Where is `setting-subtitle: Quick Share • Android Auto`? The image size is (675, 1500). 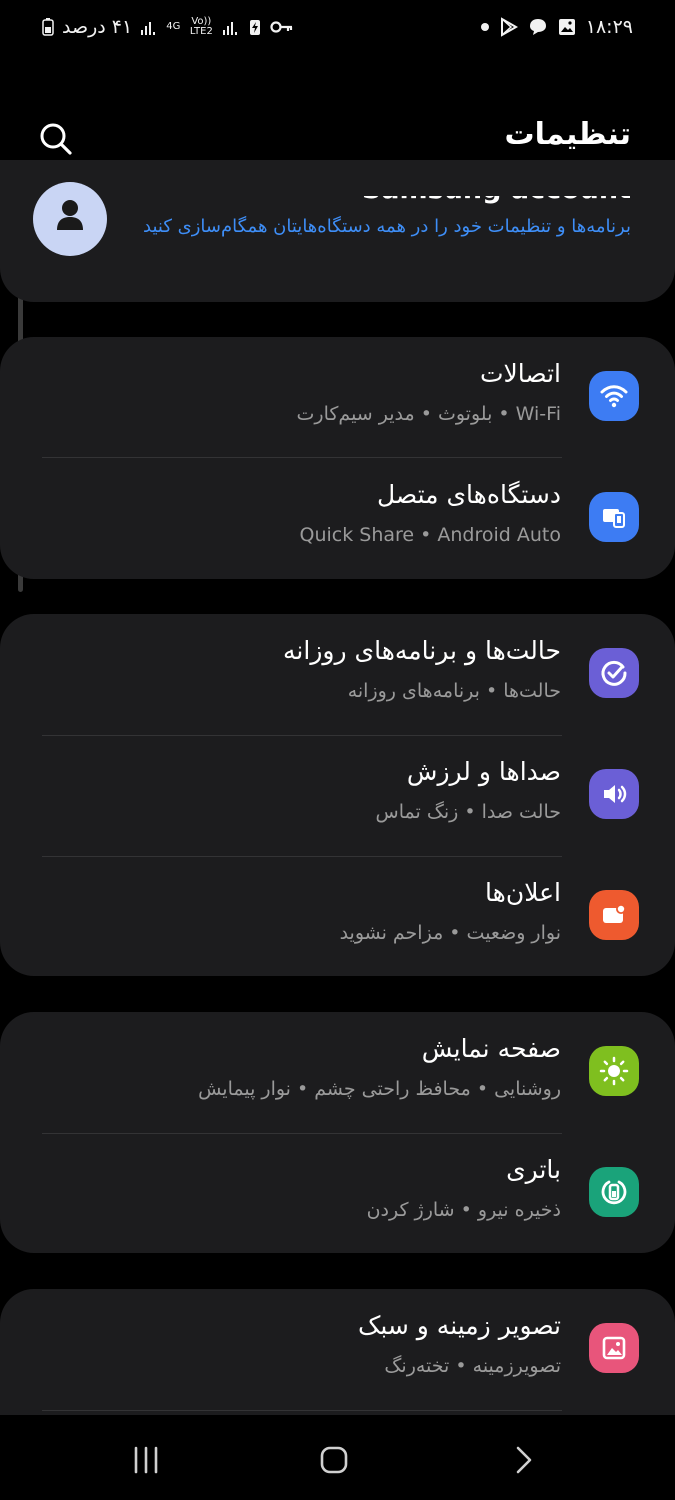 setting-subtitle: Quick Share • Android Auto is located at coordinates (430, 535).